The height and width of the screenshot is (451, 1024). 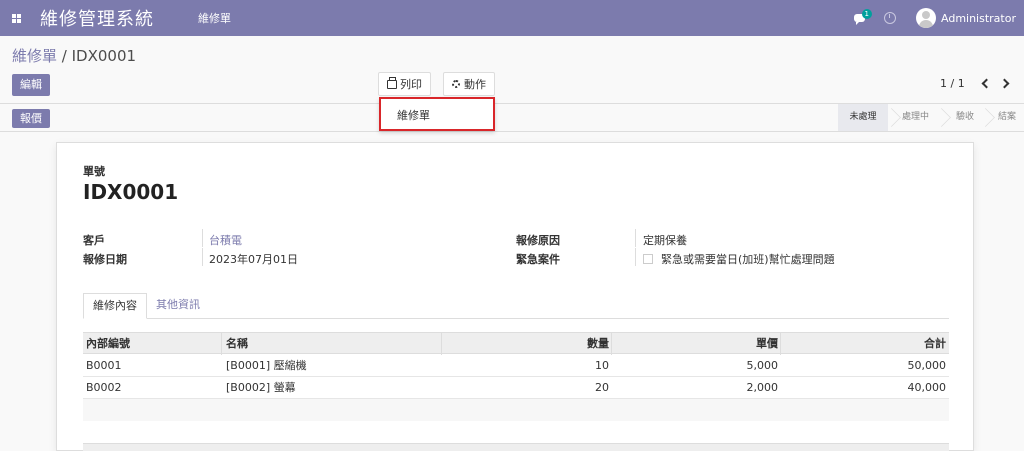 What do you see at coordinates (926, 18) in the screenshot?
I see `avatar` at bounding box center [926, 18].